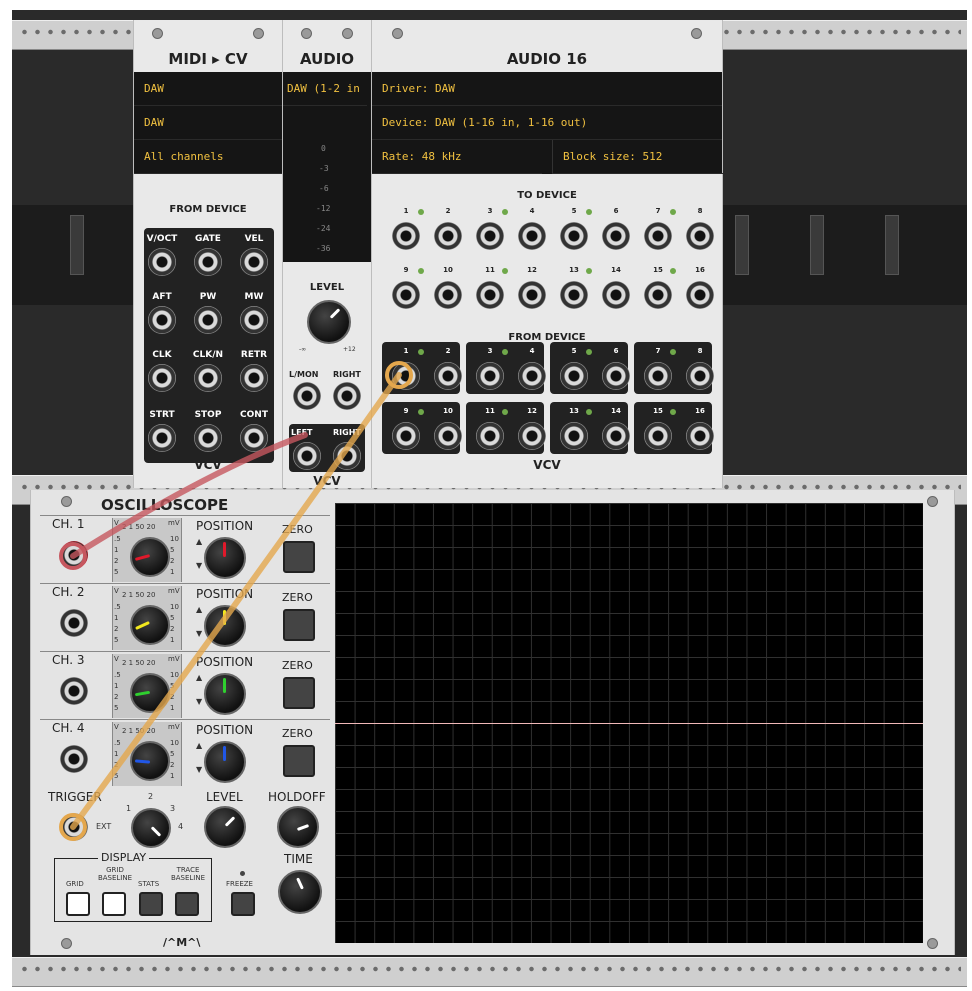 This screenshot has width=972, height=991. What do you see at coordinates (347, 456) in the screenshot?
I see `right-output-jack` at bounding box center [347, 456].